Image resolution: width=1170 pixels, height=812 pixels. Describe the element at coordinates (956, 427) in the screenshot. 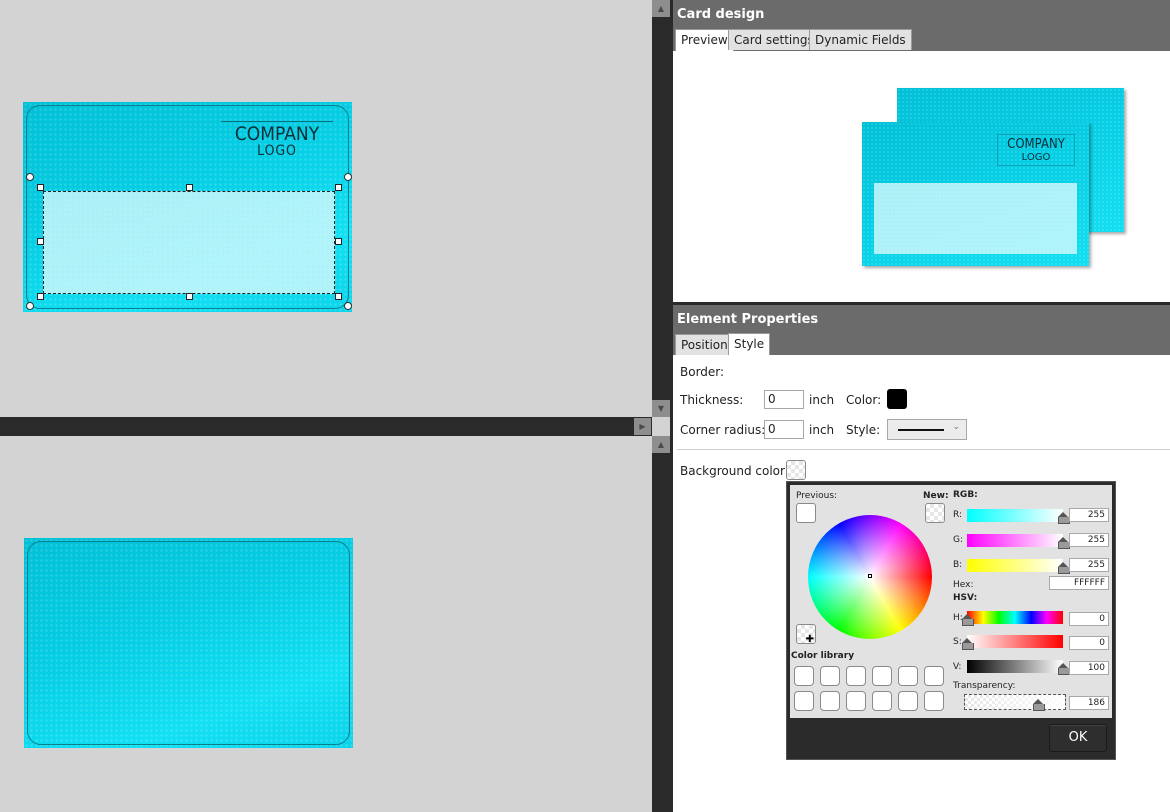

I see `chevron-down-icon: ⌄` at that location.